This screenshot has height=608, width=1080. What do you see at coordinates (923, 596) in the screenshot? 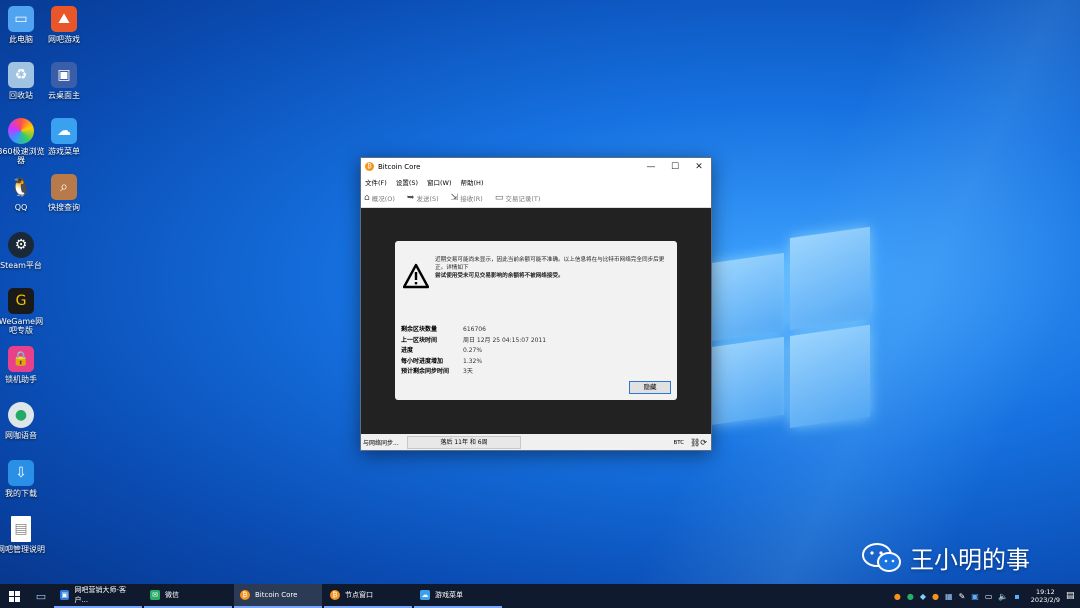
I see `tray-app-icon: ◆` at bounding box center [923, 596].